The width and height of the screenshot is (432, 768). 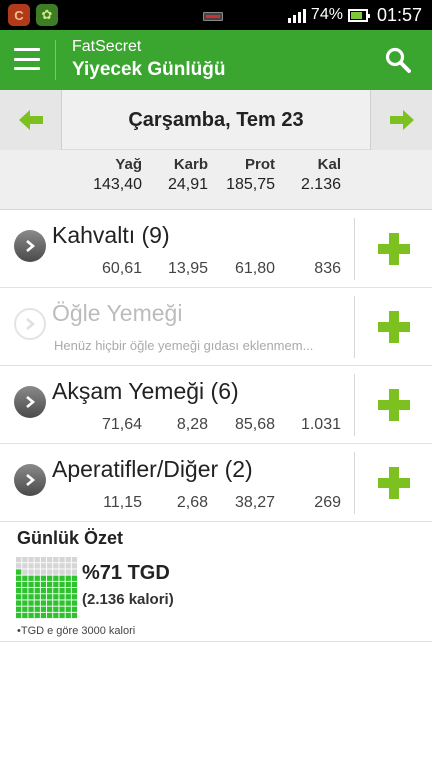 I want to click on add-lunch-button, so click(x=394, y=326).